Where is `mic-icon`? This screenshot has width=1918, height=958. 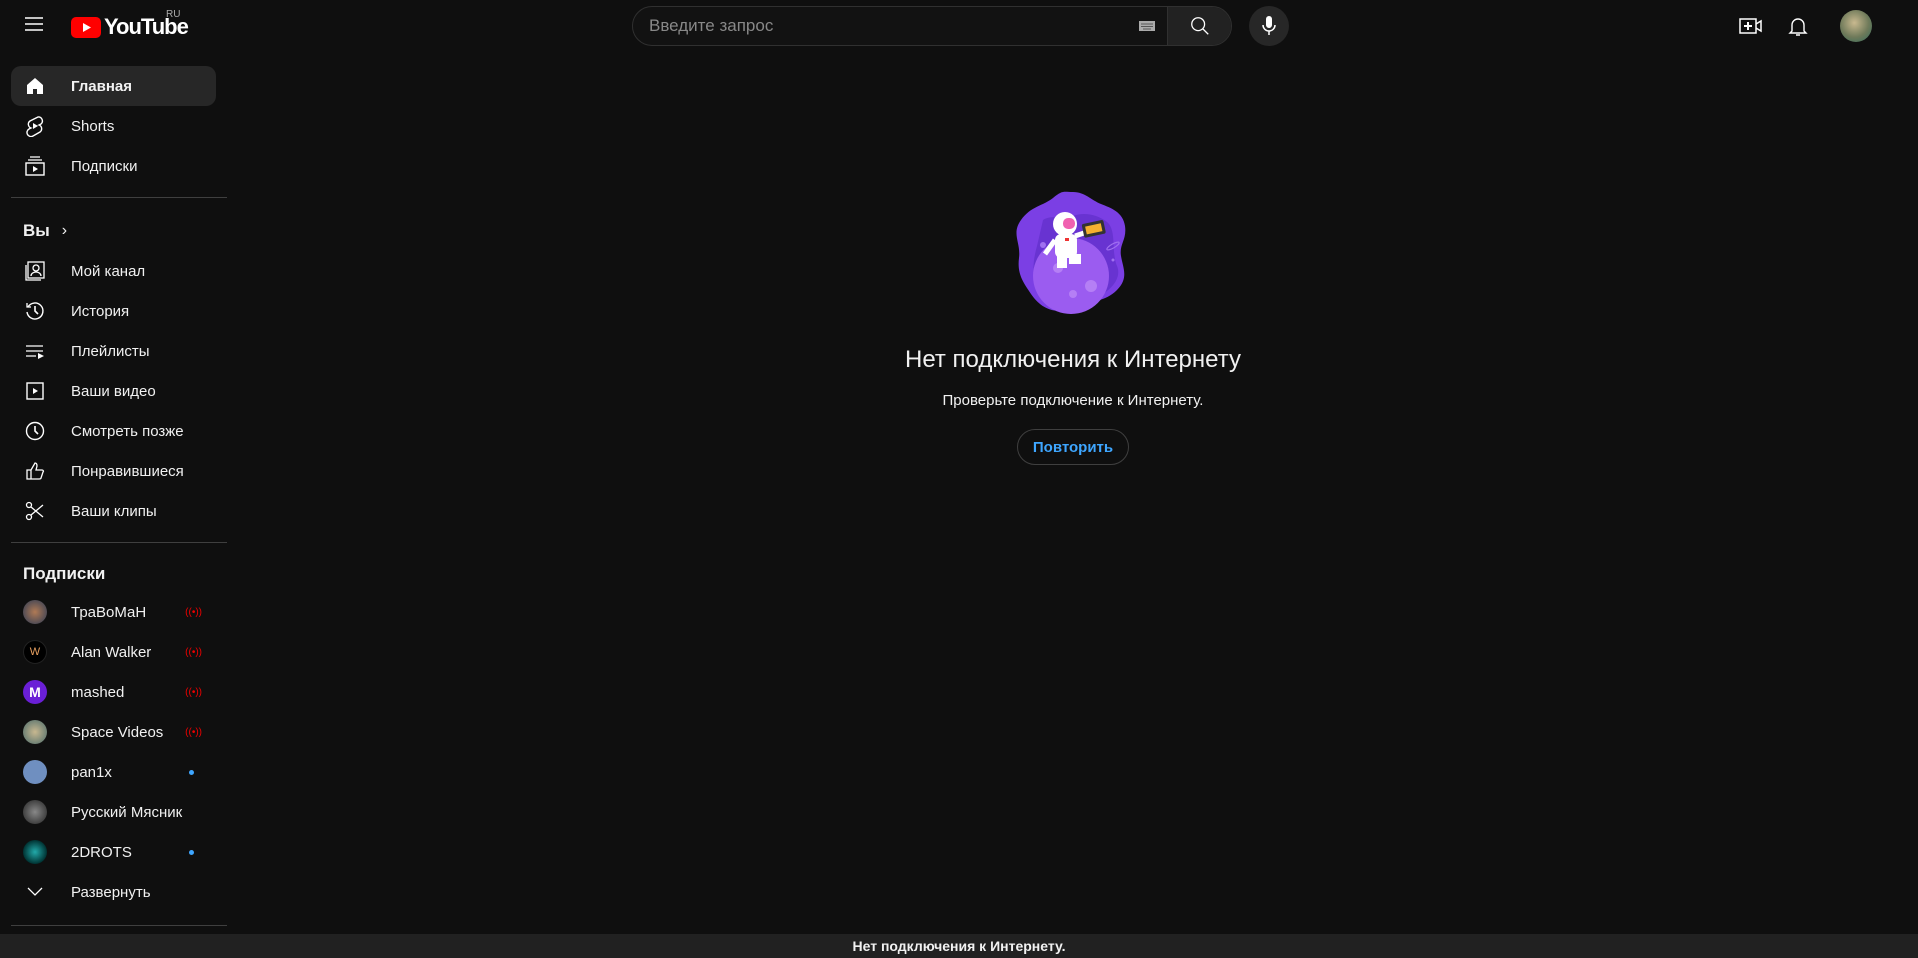
mic-icon is located at coordinates (1269, 25).